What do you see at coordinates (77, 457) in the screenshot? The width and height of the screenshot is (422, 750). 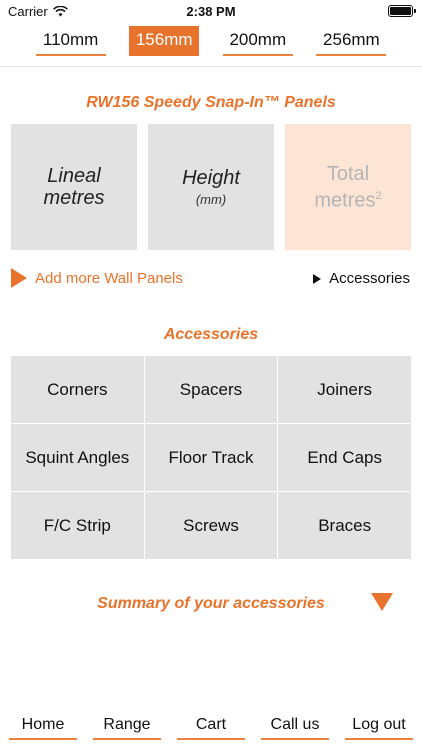 I see `accessory-squint-angles: Squint Angles` at bounding box center [77, 457].